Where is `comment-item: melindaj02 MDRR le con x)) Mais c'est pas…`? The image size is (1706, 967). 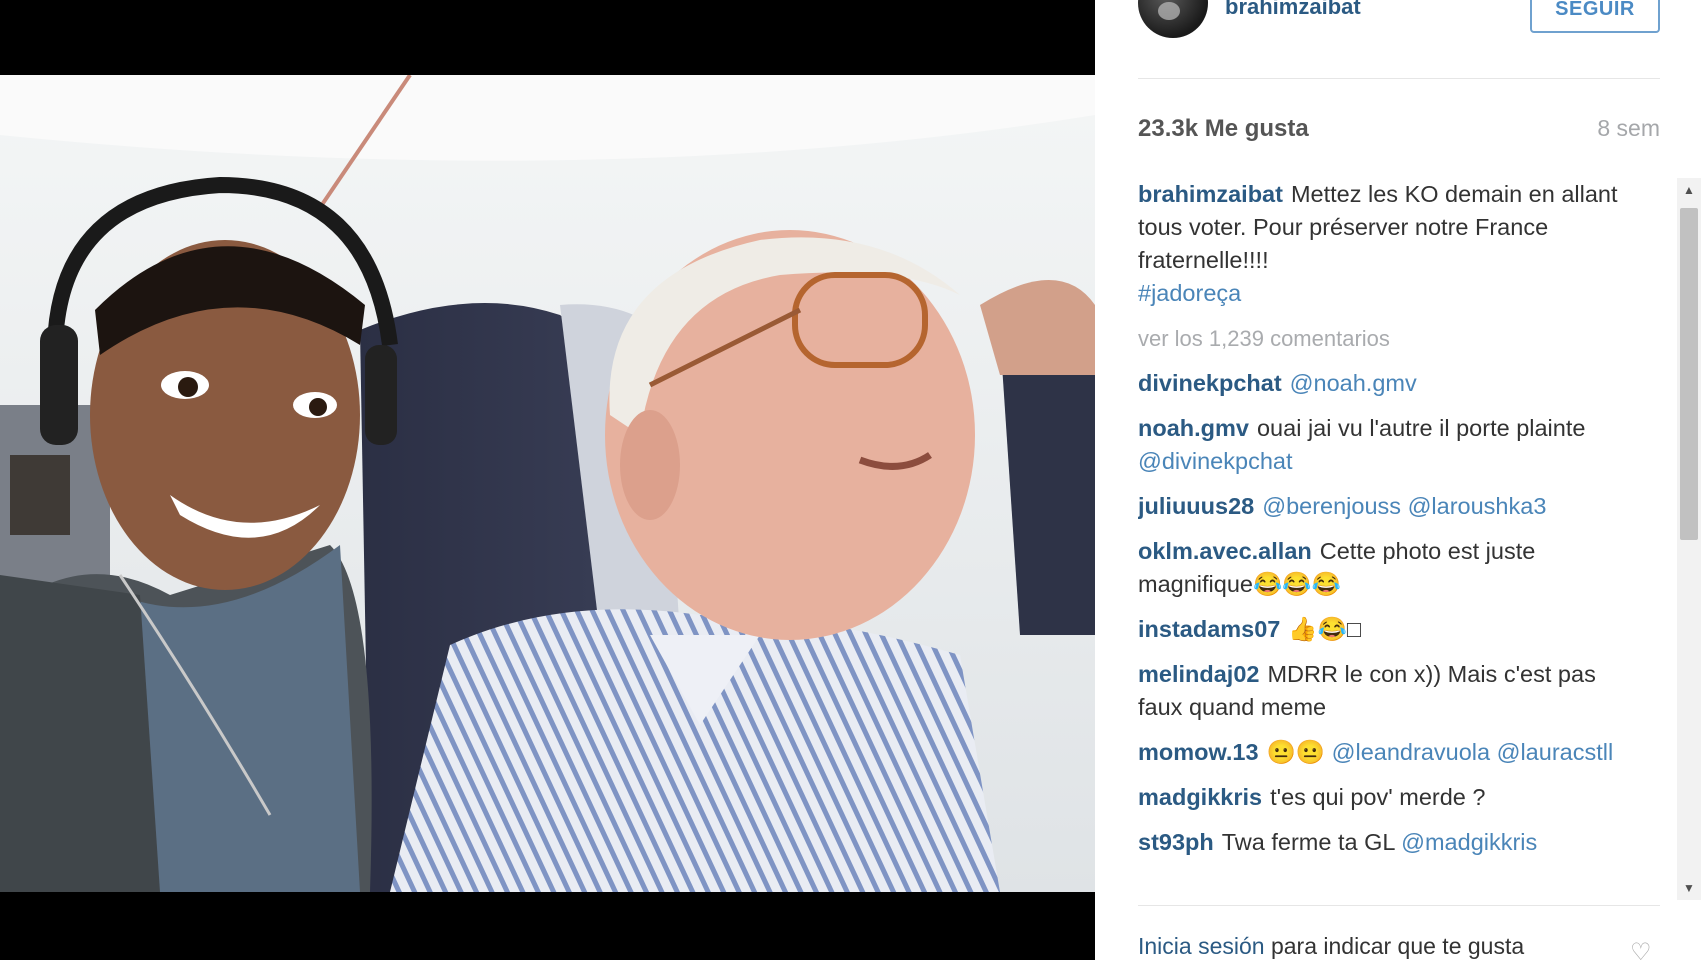
comment-item: melindaj02 MDRR le con x)) Mais c'est pas… is located at coordinates (1387, 691).